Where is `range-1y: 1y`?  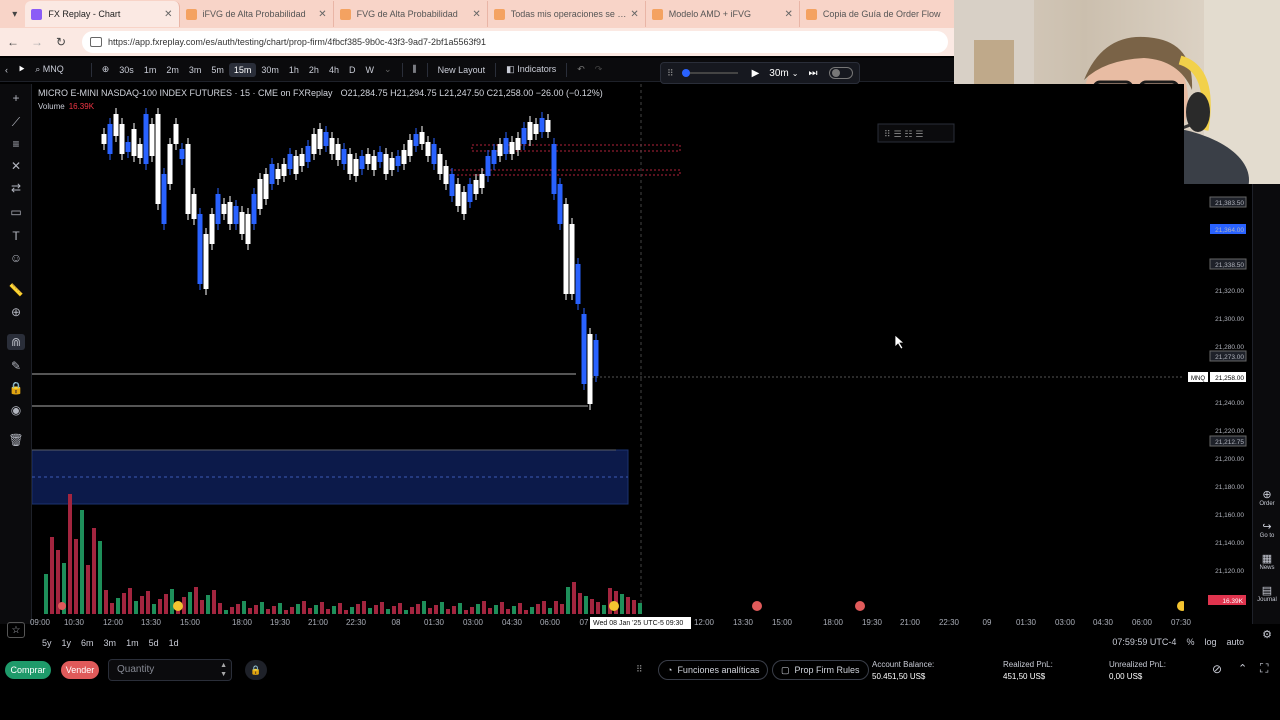
range-1y: 1y is located at coordinates (67, 643).